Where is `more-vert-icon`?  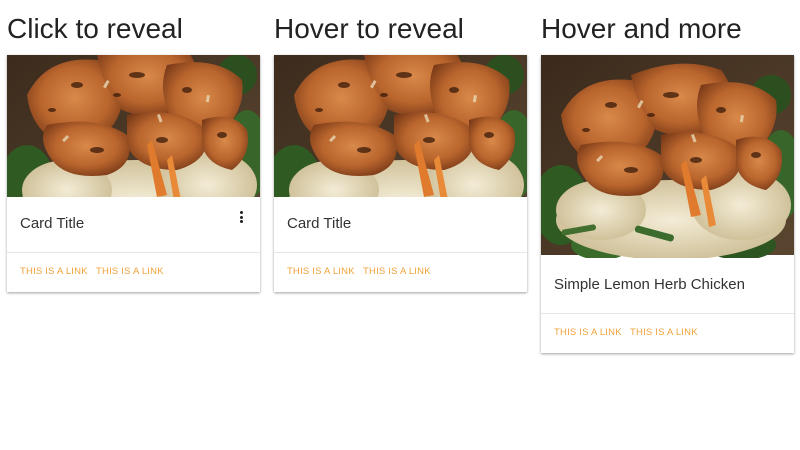
more-vert-icon is located at coordinates (241, 218).